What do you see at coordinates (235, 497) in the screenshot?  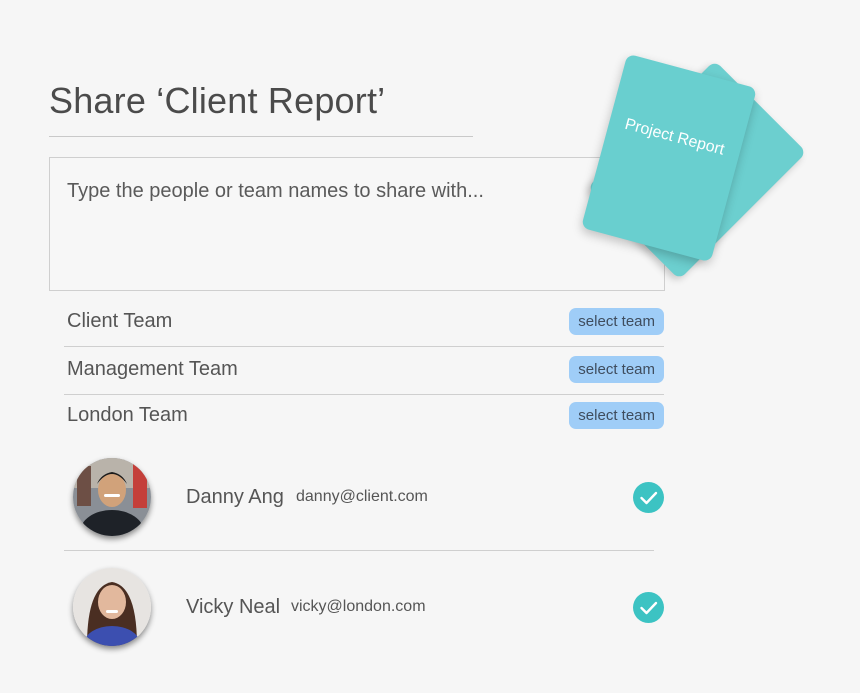 I see `person-name: Danny Ang` at bounding box center [235, 497].